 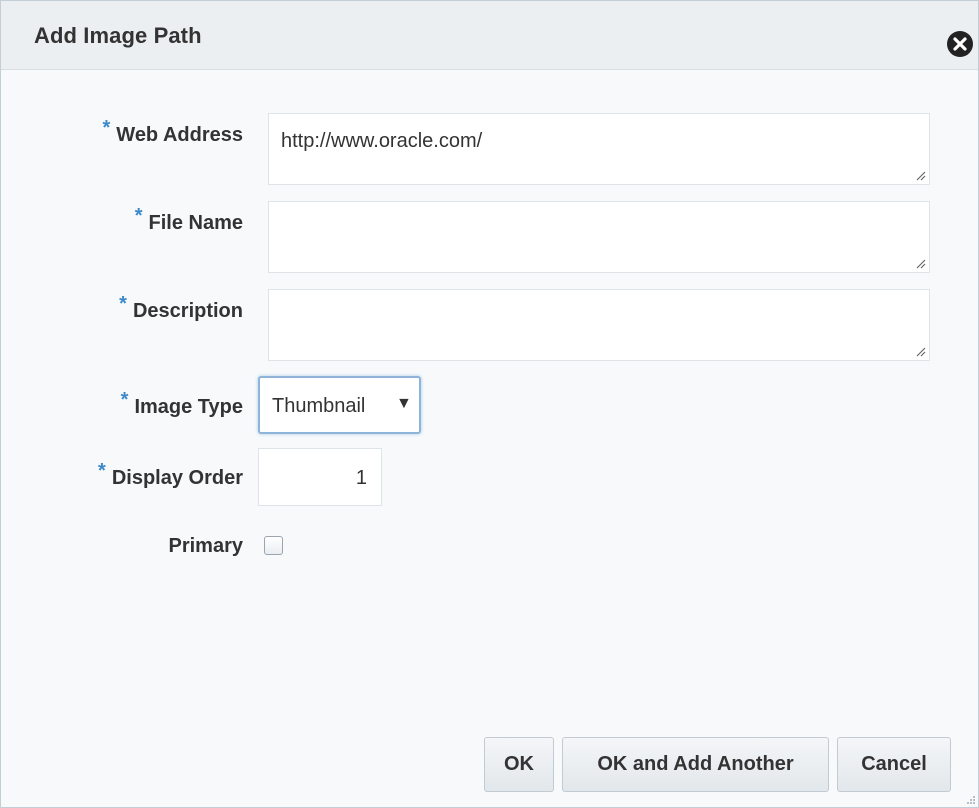 I want to click on image-type-select: Thumbnail ▼, so click(x=339, y=405).